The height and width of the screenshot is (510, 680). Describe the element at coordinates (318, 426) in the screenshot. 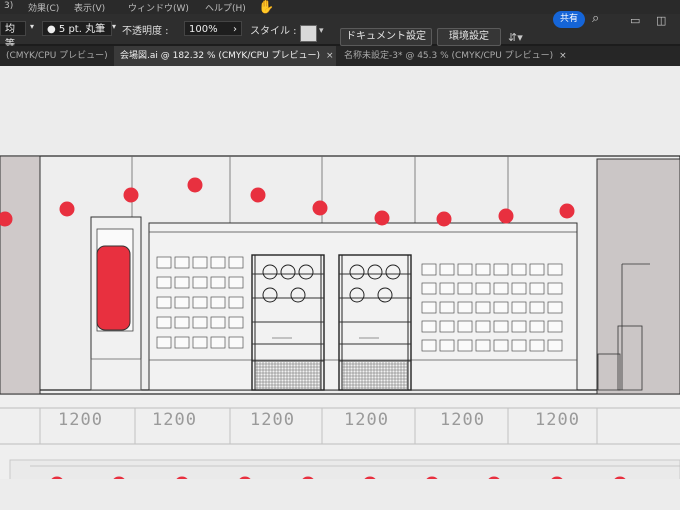

I see `dimension-ticks` at that location.